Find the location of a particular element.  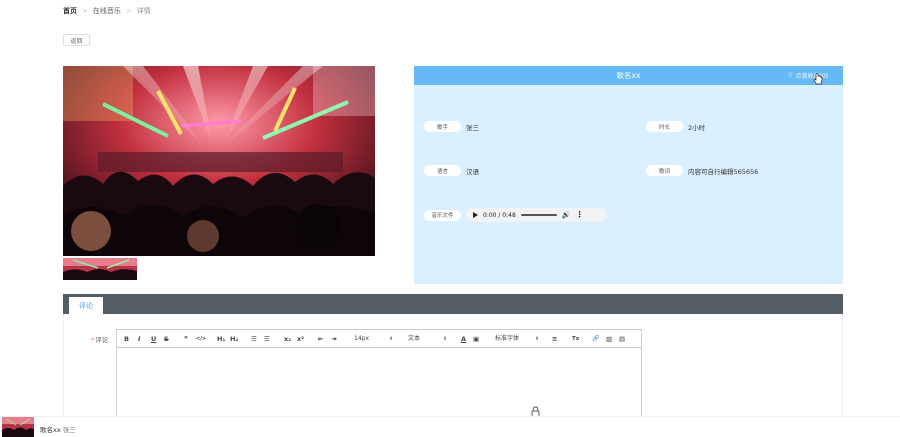

background-color-button: ▣ is located at coordinates (476, 339).